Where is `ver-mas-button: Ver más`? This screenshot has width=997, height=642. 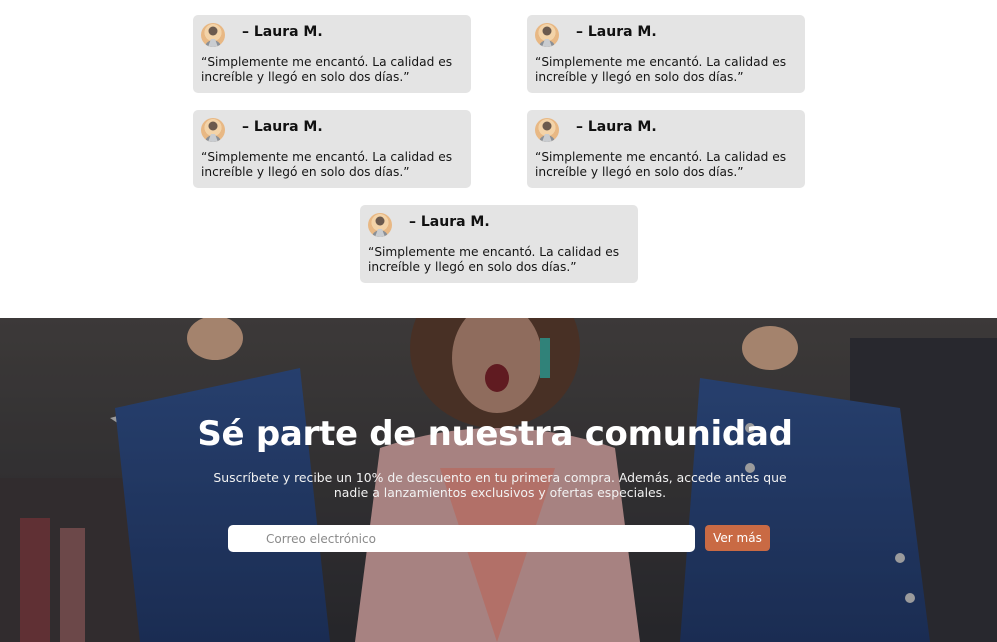
ver-mas-button: Ver más is located at coordinates (737, 538).